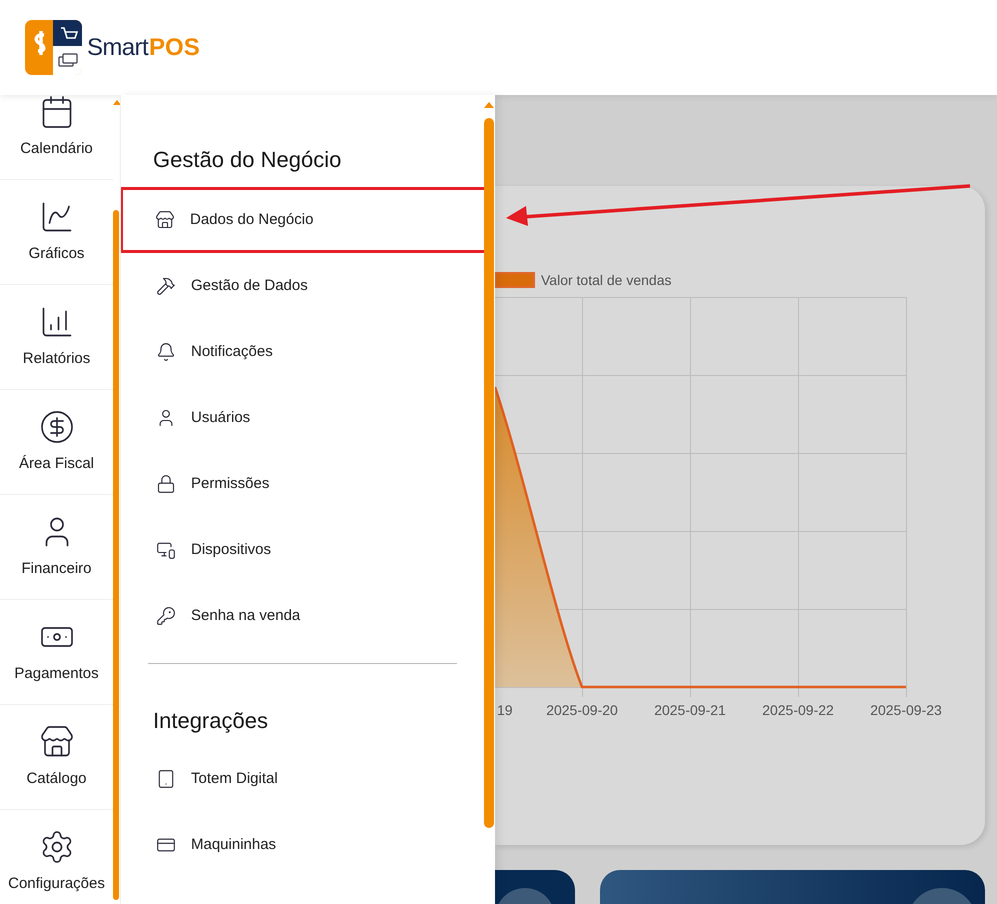 Image resolution: width=997 pixels, height=904 pixels. What do you see at coordinates (690, 710) in the screenshot?
I see `axis-label: 2025-09-21` at bounding box center [690, 710].